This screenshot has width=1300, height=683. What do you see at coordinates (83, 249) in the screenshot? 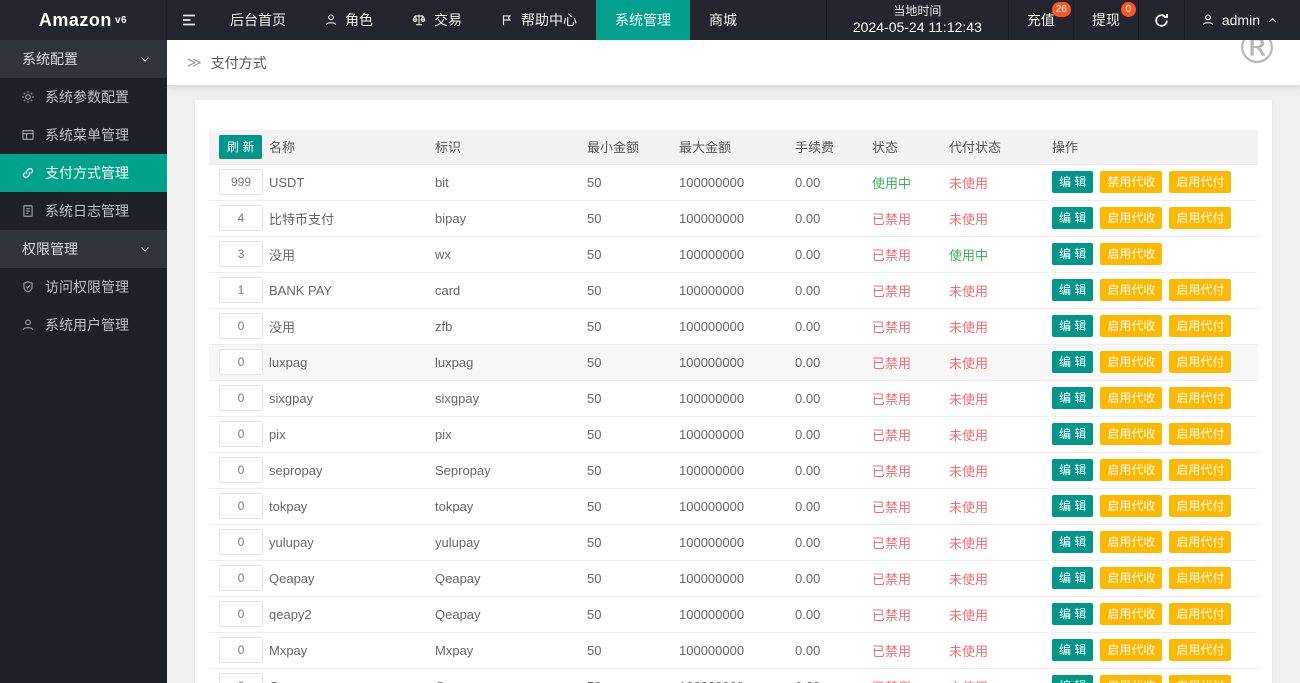
I see `sidebar-group-permissions: 权限管理` at bounding box center [83, 249].